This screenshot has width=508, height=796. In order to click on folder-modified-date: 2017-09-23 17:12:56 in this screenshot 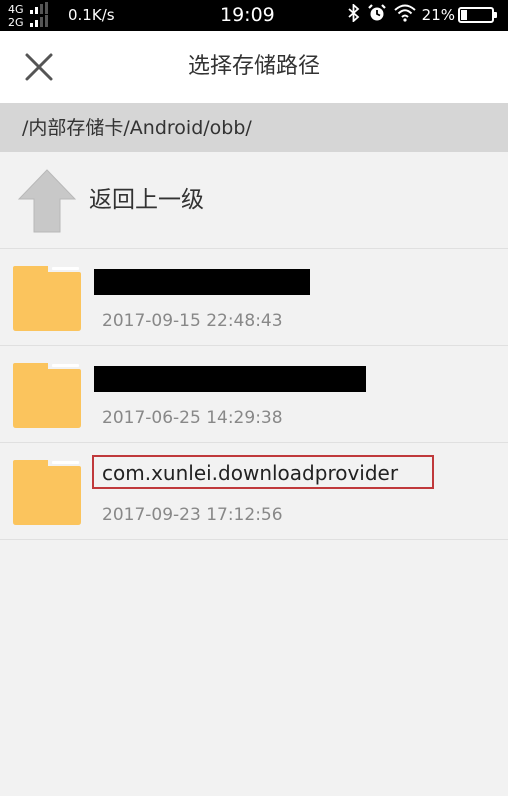, I will do `click(192, 515)`.